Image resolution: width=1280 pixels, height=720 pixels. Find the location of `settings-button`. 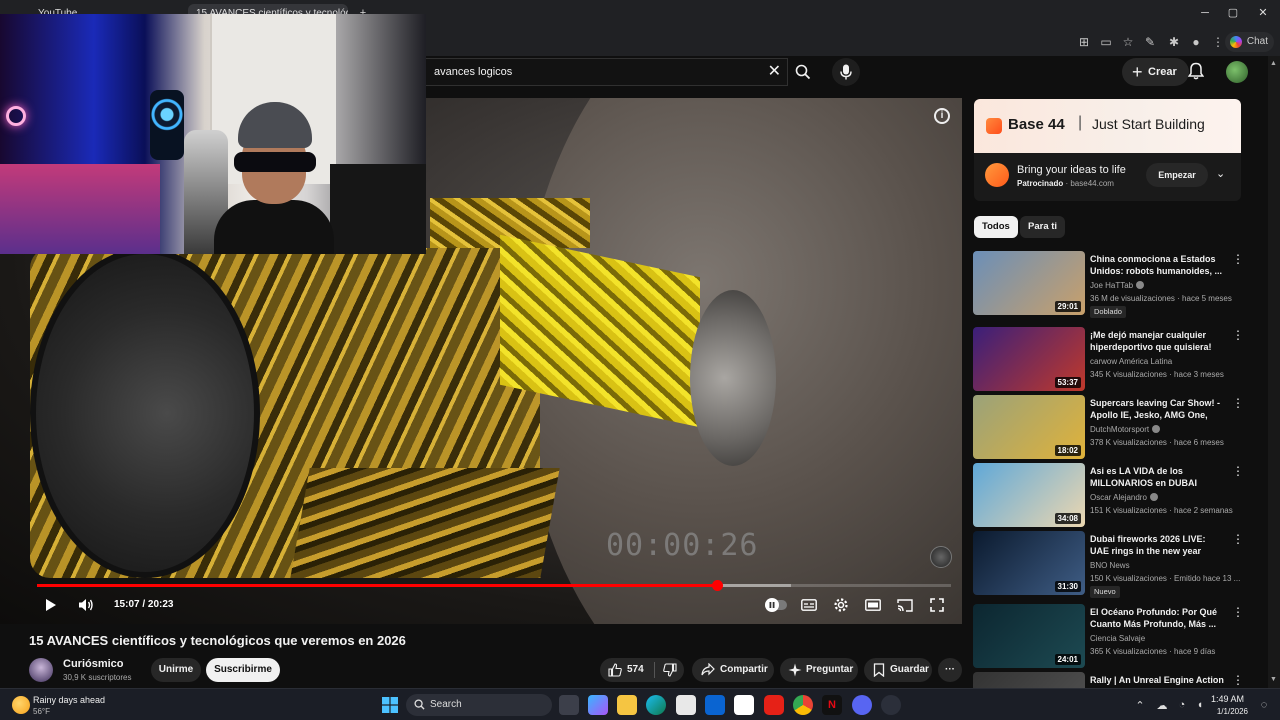

settings-button is located at coordinates (841, 605).